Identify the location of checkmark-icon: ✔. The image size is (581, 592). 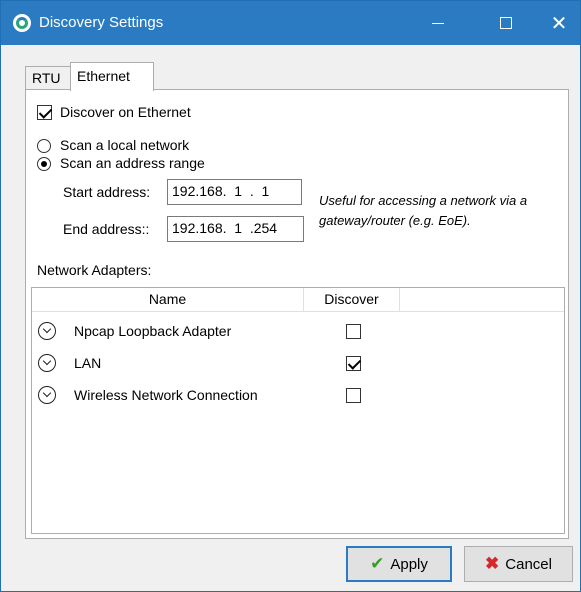
(377, 563).